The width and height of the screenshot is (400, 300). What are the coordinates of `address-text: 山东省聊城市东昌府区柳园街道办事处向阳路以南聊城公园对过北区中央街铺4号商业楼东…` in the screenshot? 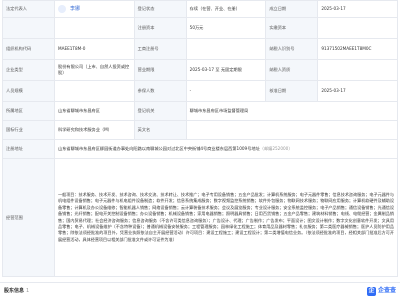 It's located at (159, 149).